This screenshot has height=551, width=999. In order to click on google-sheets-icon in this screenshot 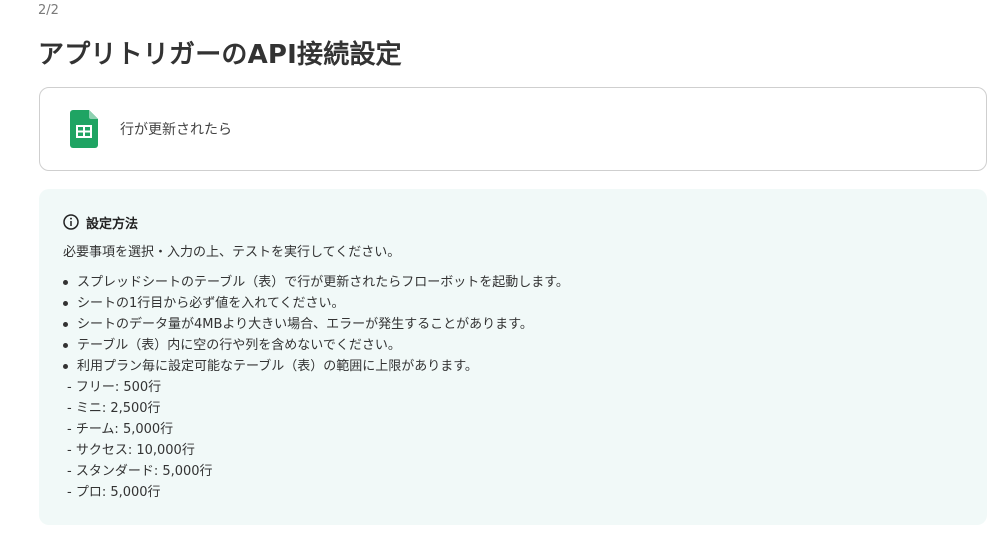, I will do `click(84, 129)`.